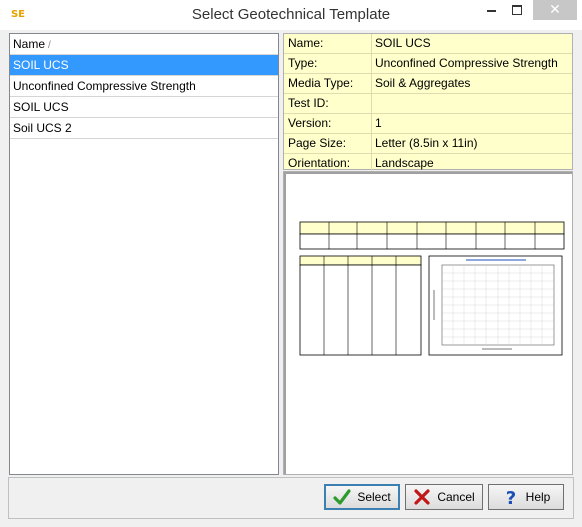  I want to click on property-key: Name:, so click(306, 43).